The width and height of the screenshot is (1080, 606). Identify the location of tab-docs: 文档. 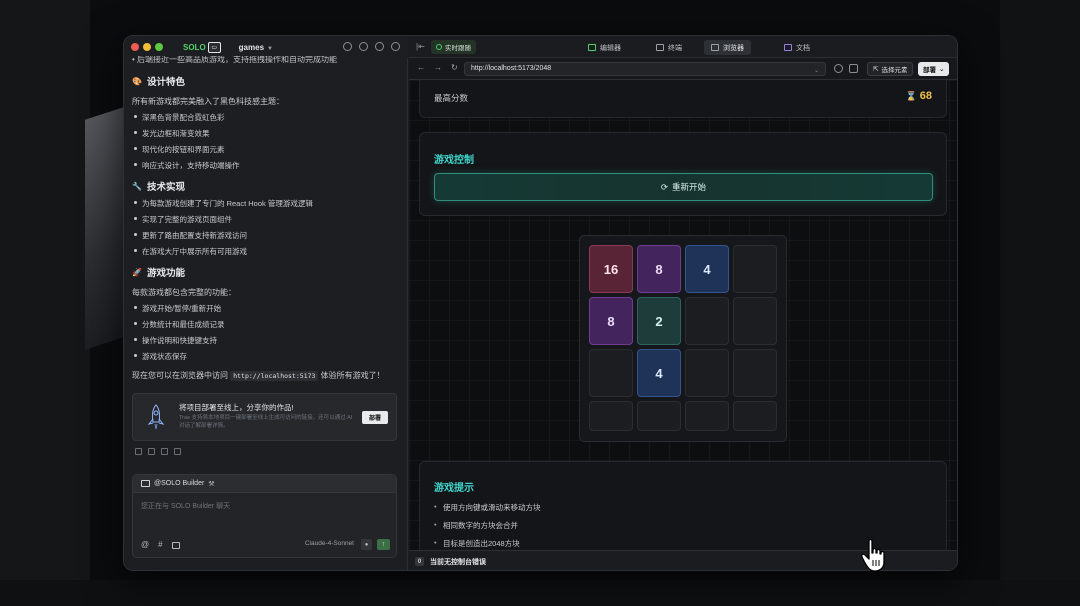
(797, 47).